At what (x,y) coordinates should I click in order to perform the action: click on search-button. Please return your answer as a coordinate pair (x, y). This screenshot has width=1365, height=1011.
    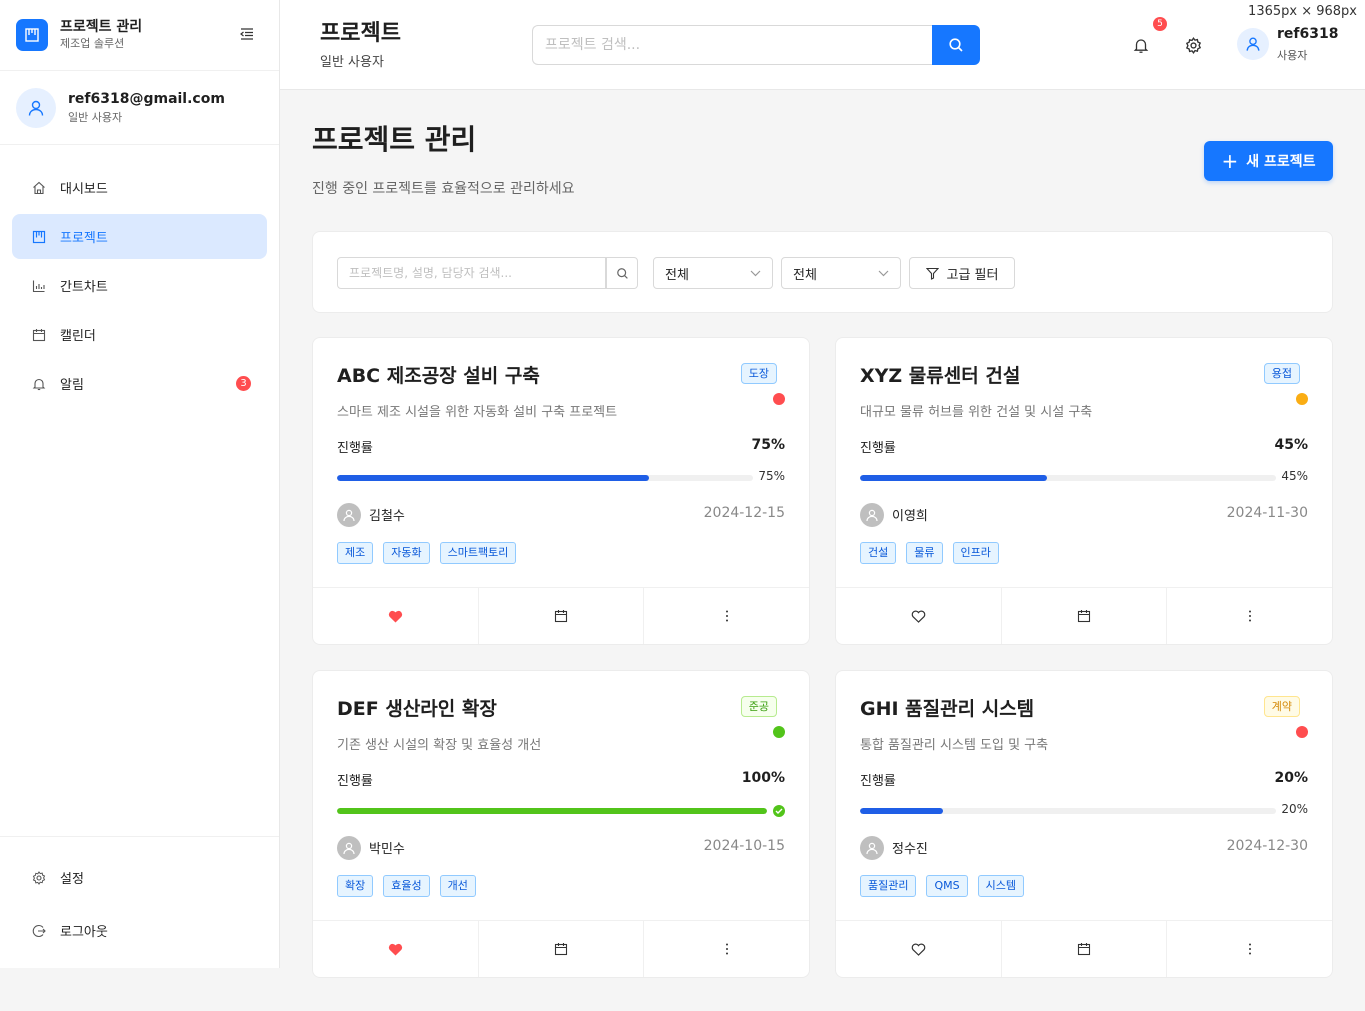
    Looking at the image, I should click on (956, 45).